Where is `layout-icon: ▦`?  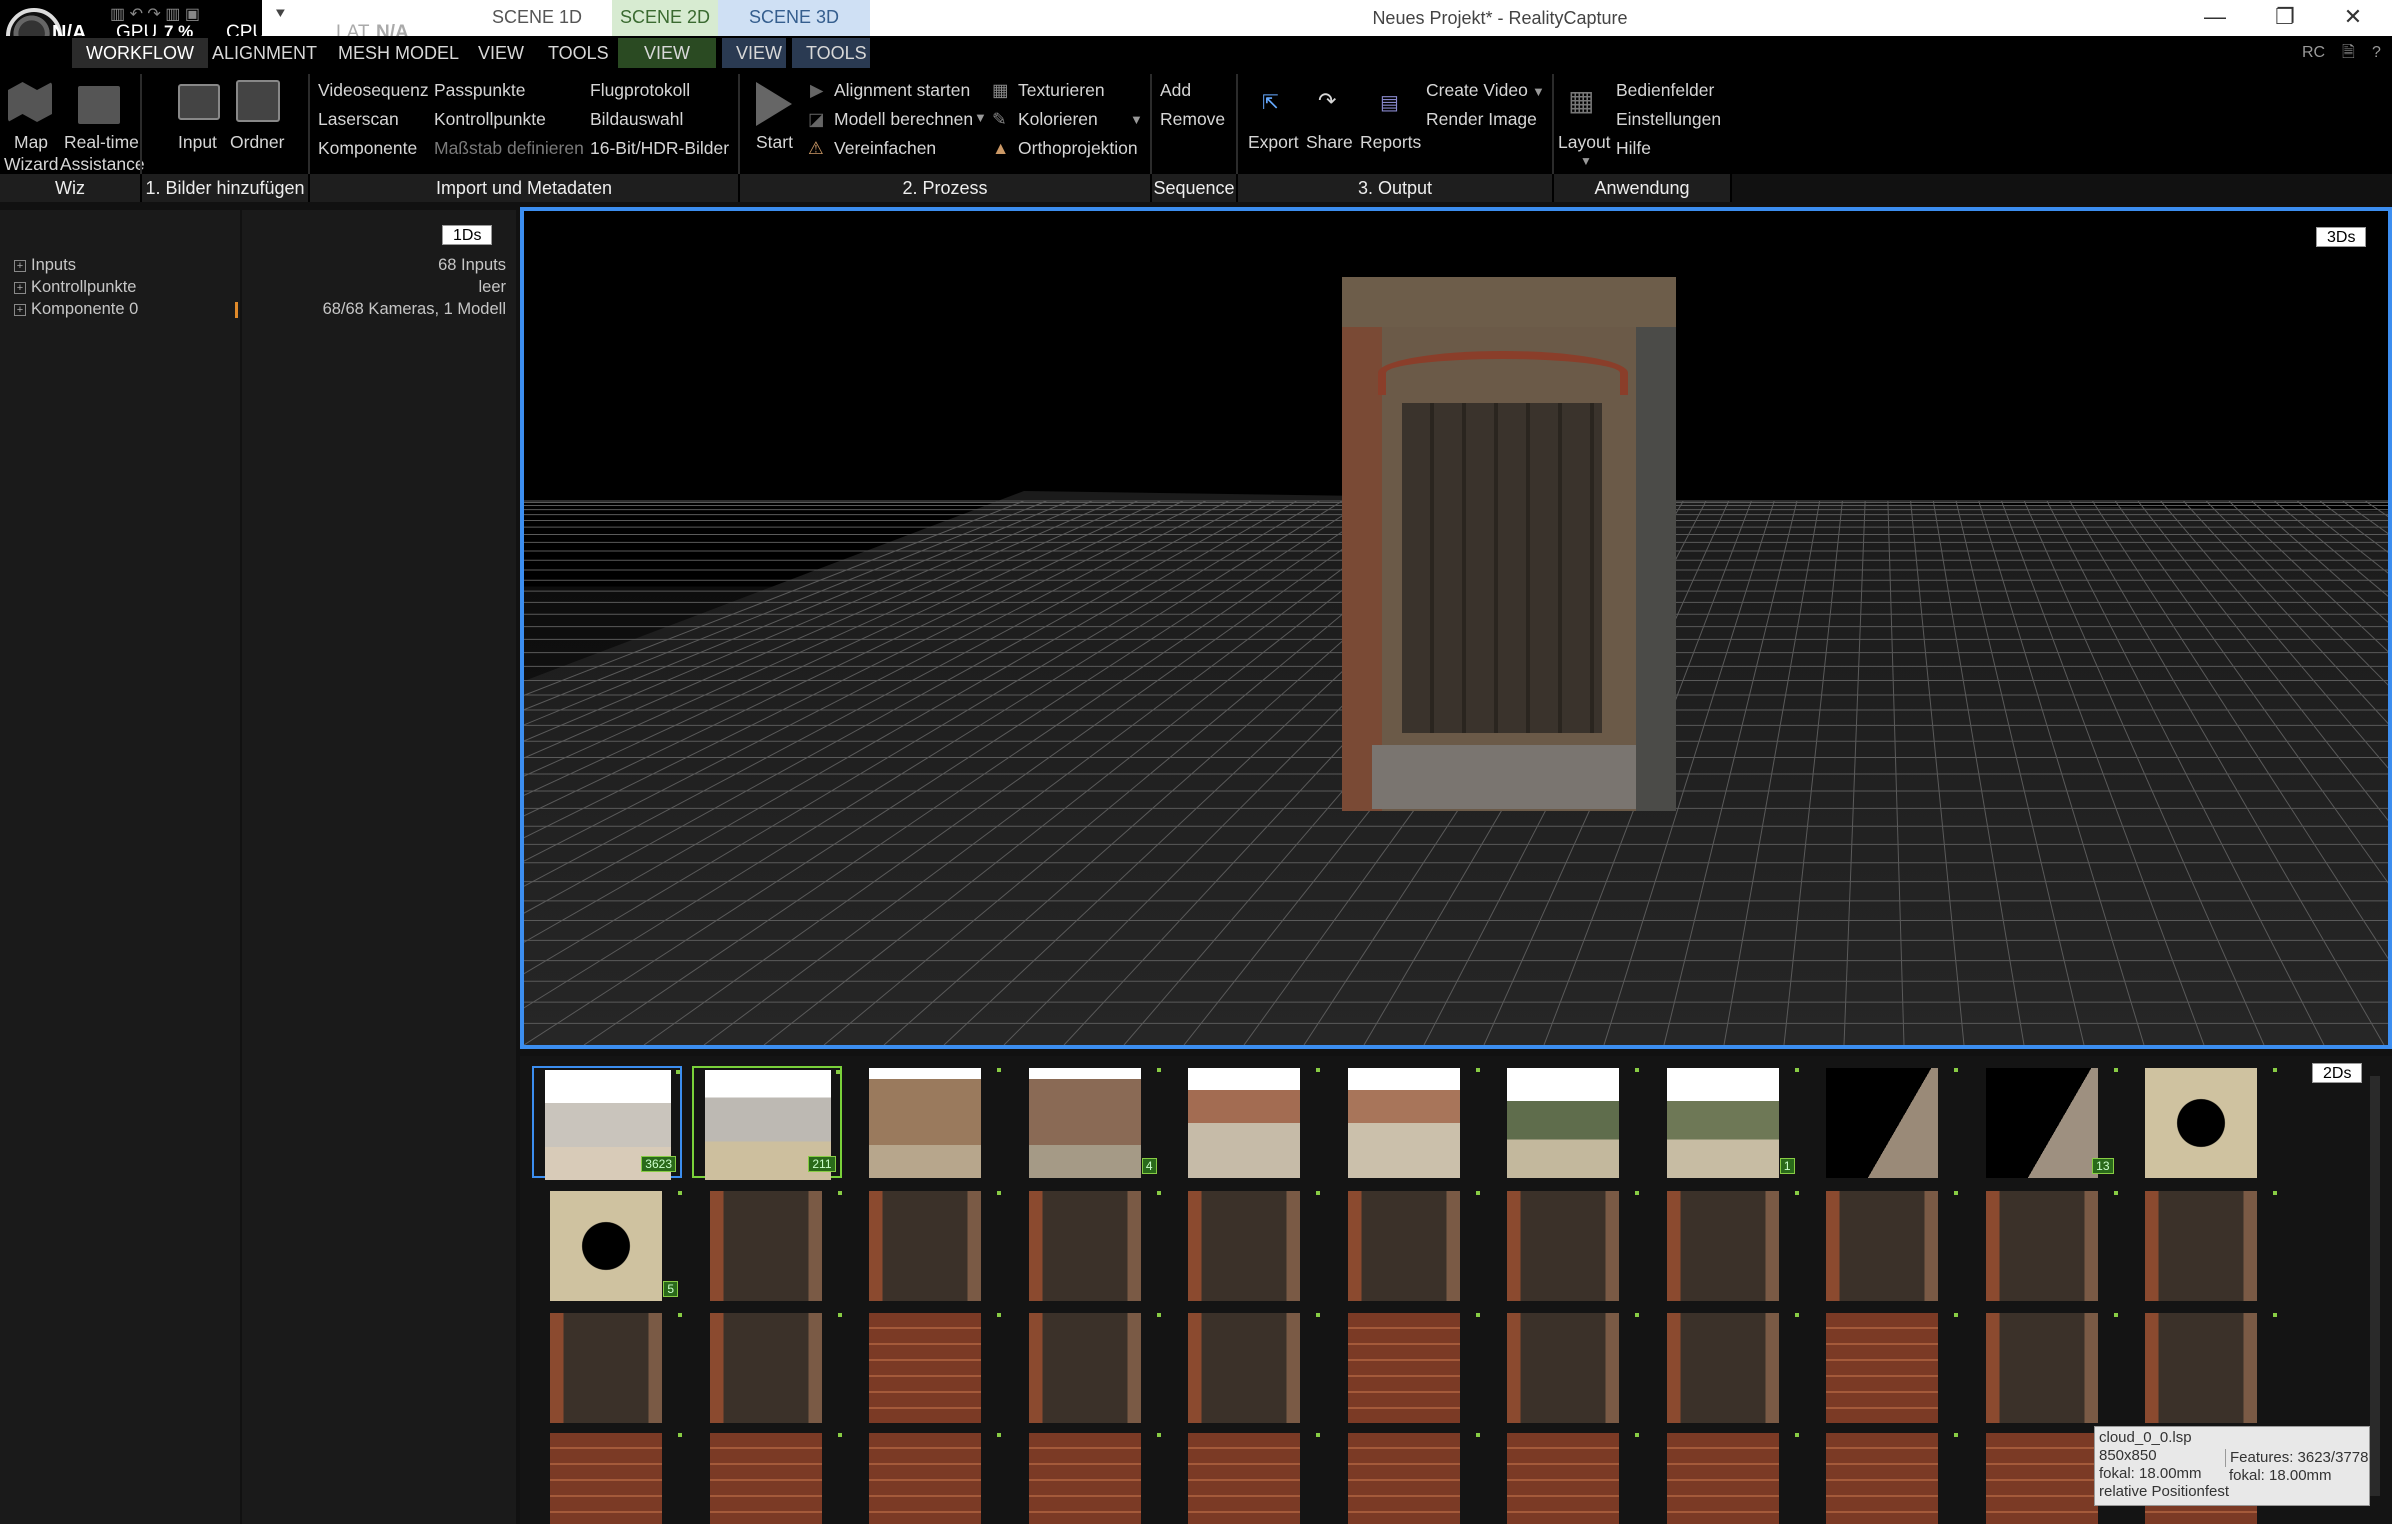 layout-icon: ▦ is located at coordinates (1581, 100).